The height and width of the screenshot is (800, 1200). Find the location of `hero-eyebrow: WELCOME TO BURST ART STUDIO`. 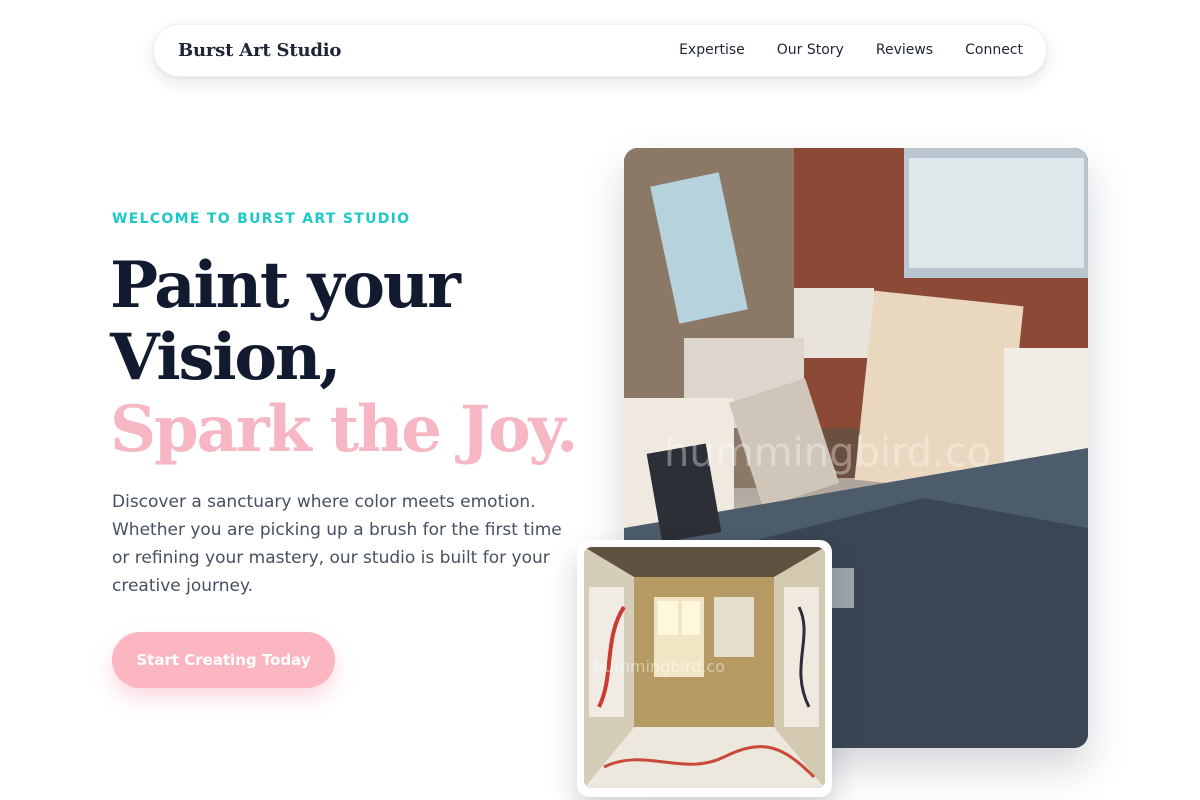

hero-eyebrow: WELCOME TO BURST ART STUDIO is located at coordinates (261, 219).